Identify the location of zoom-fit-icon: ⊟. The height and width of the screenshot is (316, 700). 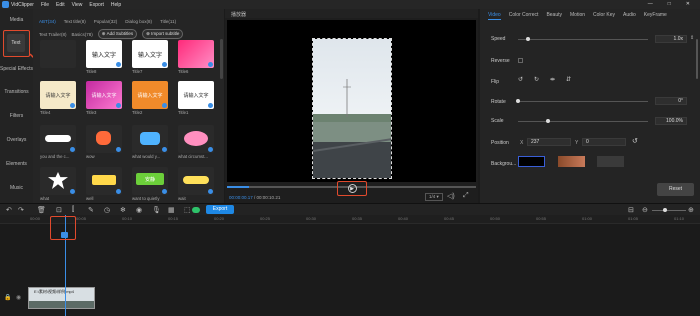
(631, 210).